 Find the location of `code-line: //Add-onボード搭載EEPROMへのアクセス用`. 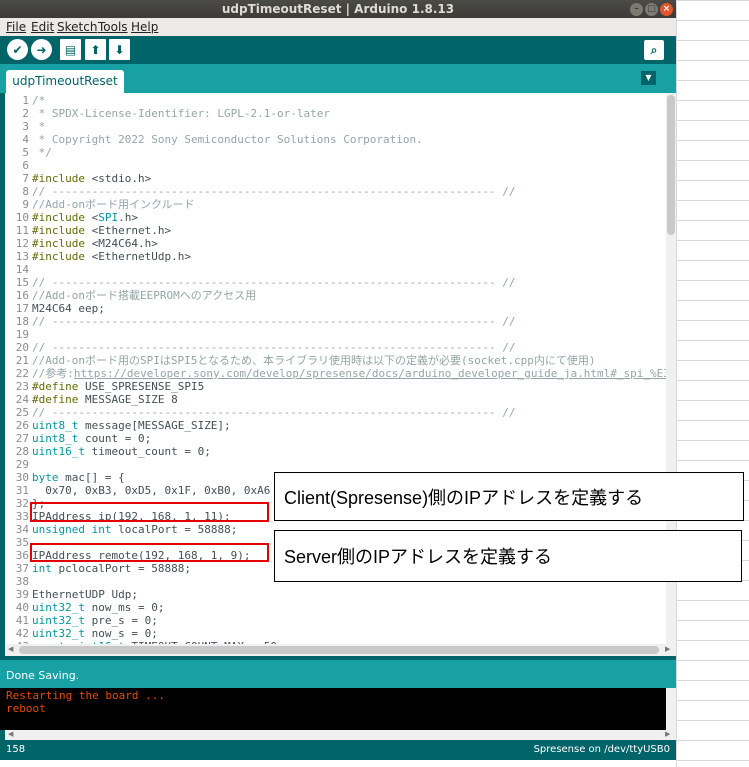

code-line: //Add-onボード搭載EEPROMへのアクセス用 is located at coordinates (144, 295).